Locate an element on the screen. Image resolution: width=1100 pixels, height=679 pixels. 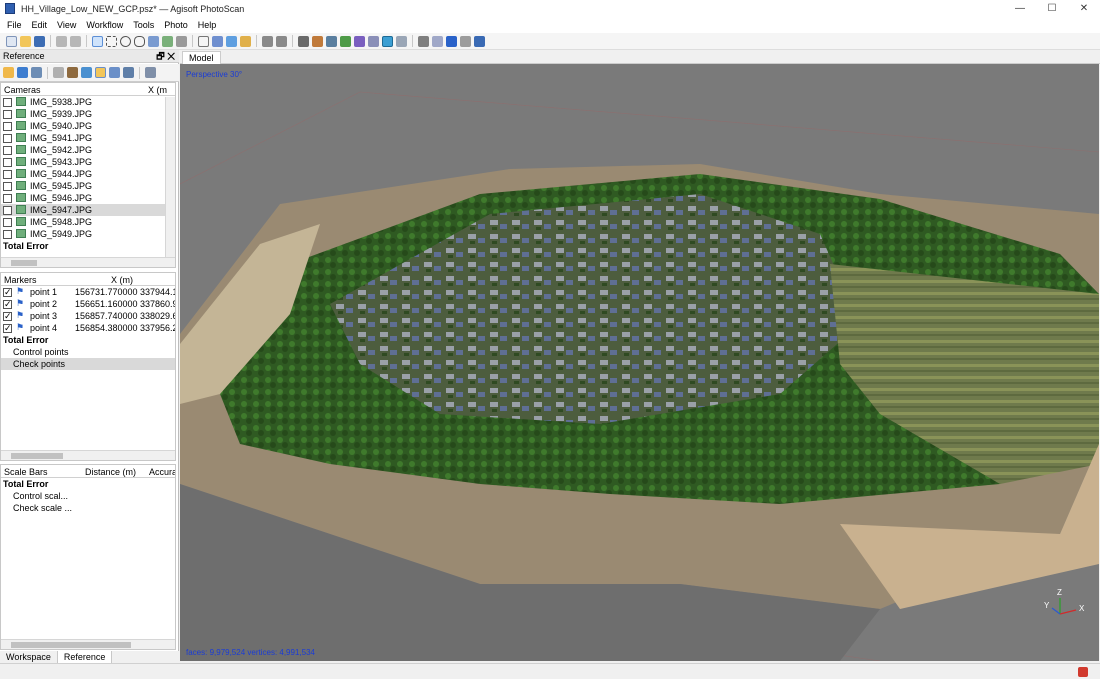
marker-row: ⚑ point 2 156651.160000337860.9! is located at coordinates (88, 304).